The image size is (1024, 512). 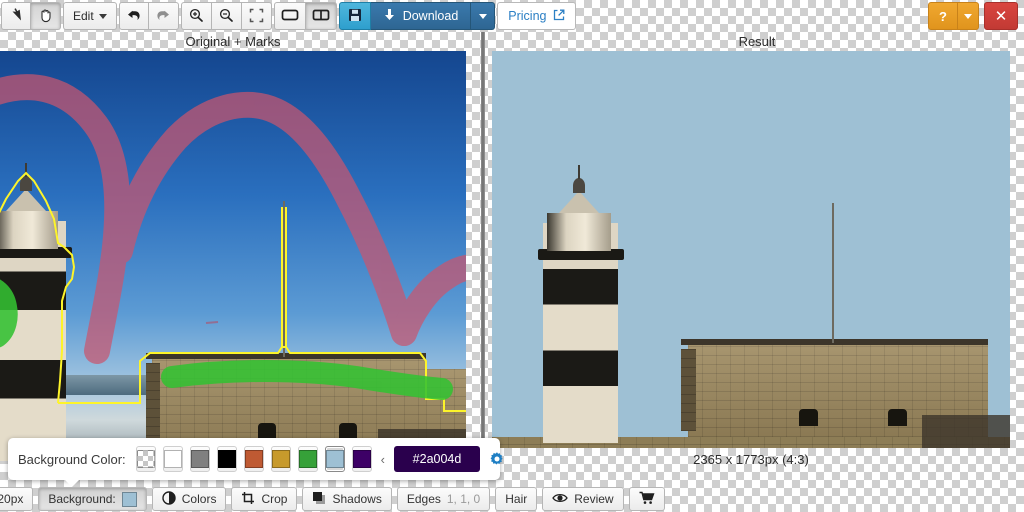 I want to click on eye-icon, so click(x=560, y=499).